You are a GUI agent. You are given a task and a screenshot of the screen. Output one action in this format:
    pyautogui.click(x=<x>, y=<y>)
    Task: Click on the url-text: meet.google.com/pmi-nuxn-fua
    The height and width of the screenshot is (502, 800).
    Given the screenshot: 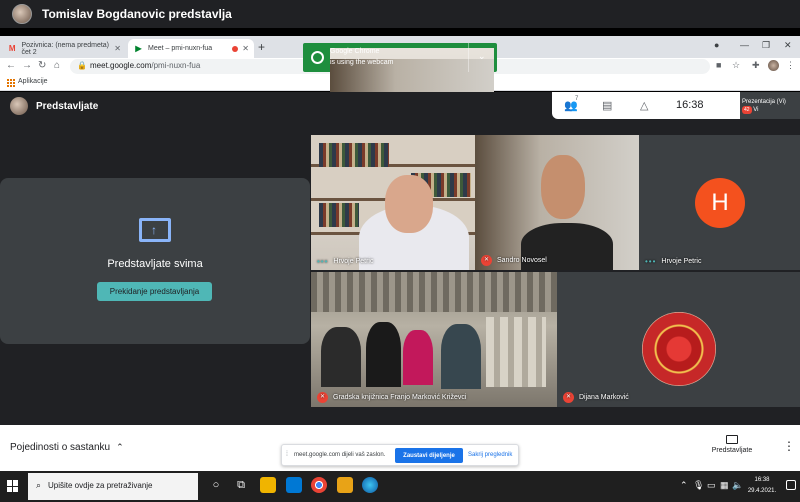 What is the action you would take?
    pyautogui.click(x=145, y=65)
    